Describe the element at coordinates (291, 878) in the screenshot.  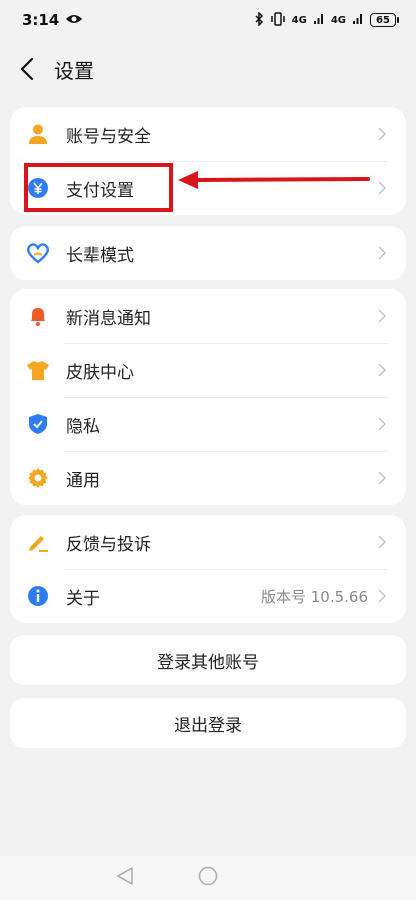
I see `nav-recents-icon` at that location.